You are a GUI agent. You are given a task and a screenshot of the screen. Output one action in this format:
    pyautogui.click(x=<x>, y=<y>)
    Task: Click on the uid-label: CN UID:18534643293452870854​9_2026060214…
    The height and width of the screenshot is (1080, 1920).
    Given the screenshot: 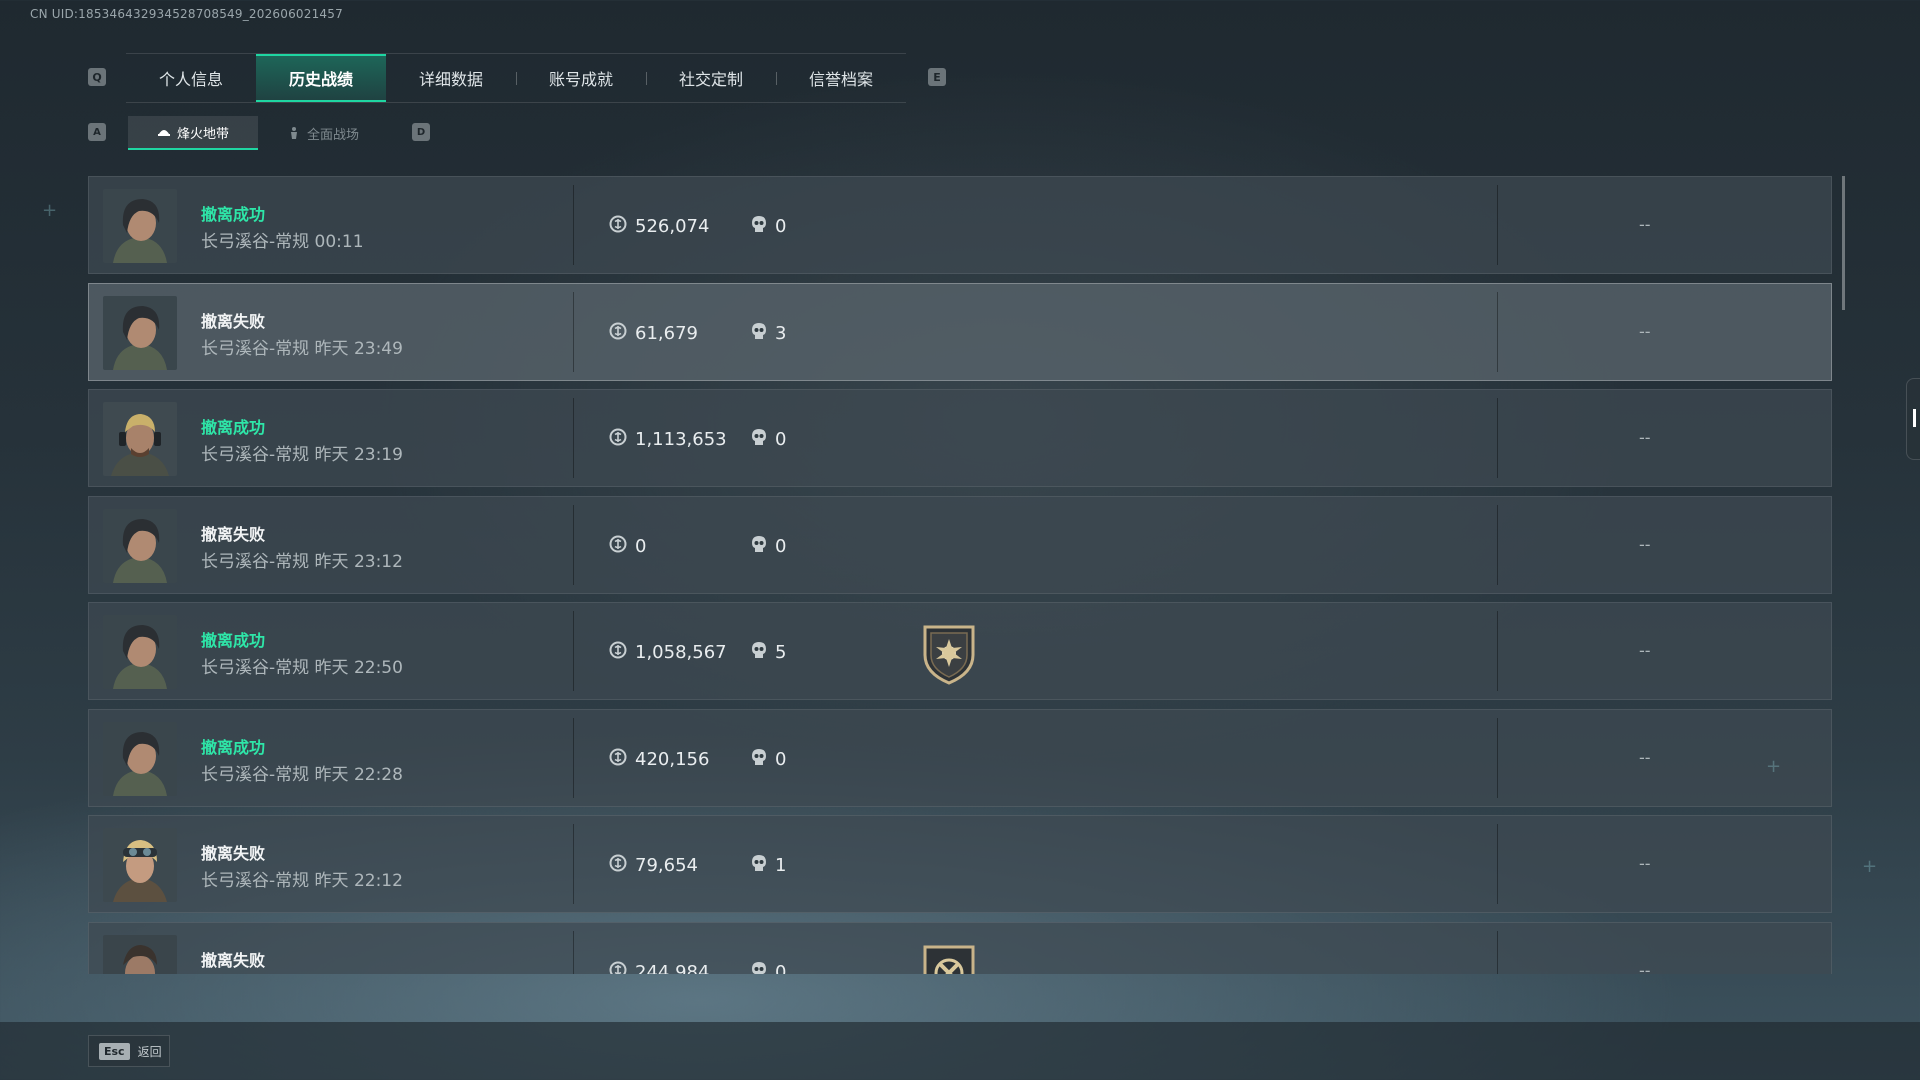 What is the action you would take?
    pyautogui.click(x=186, y=14)
    